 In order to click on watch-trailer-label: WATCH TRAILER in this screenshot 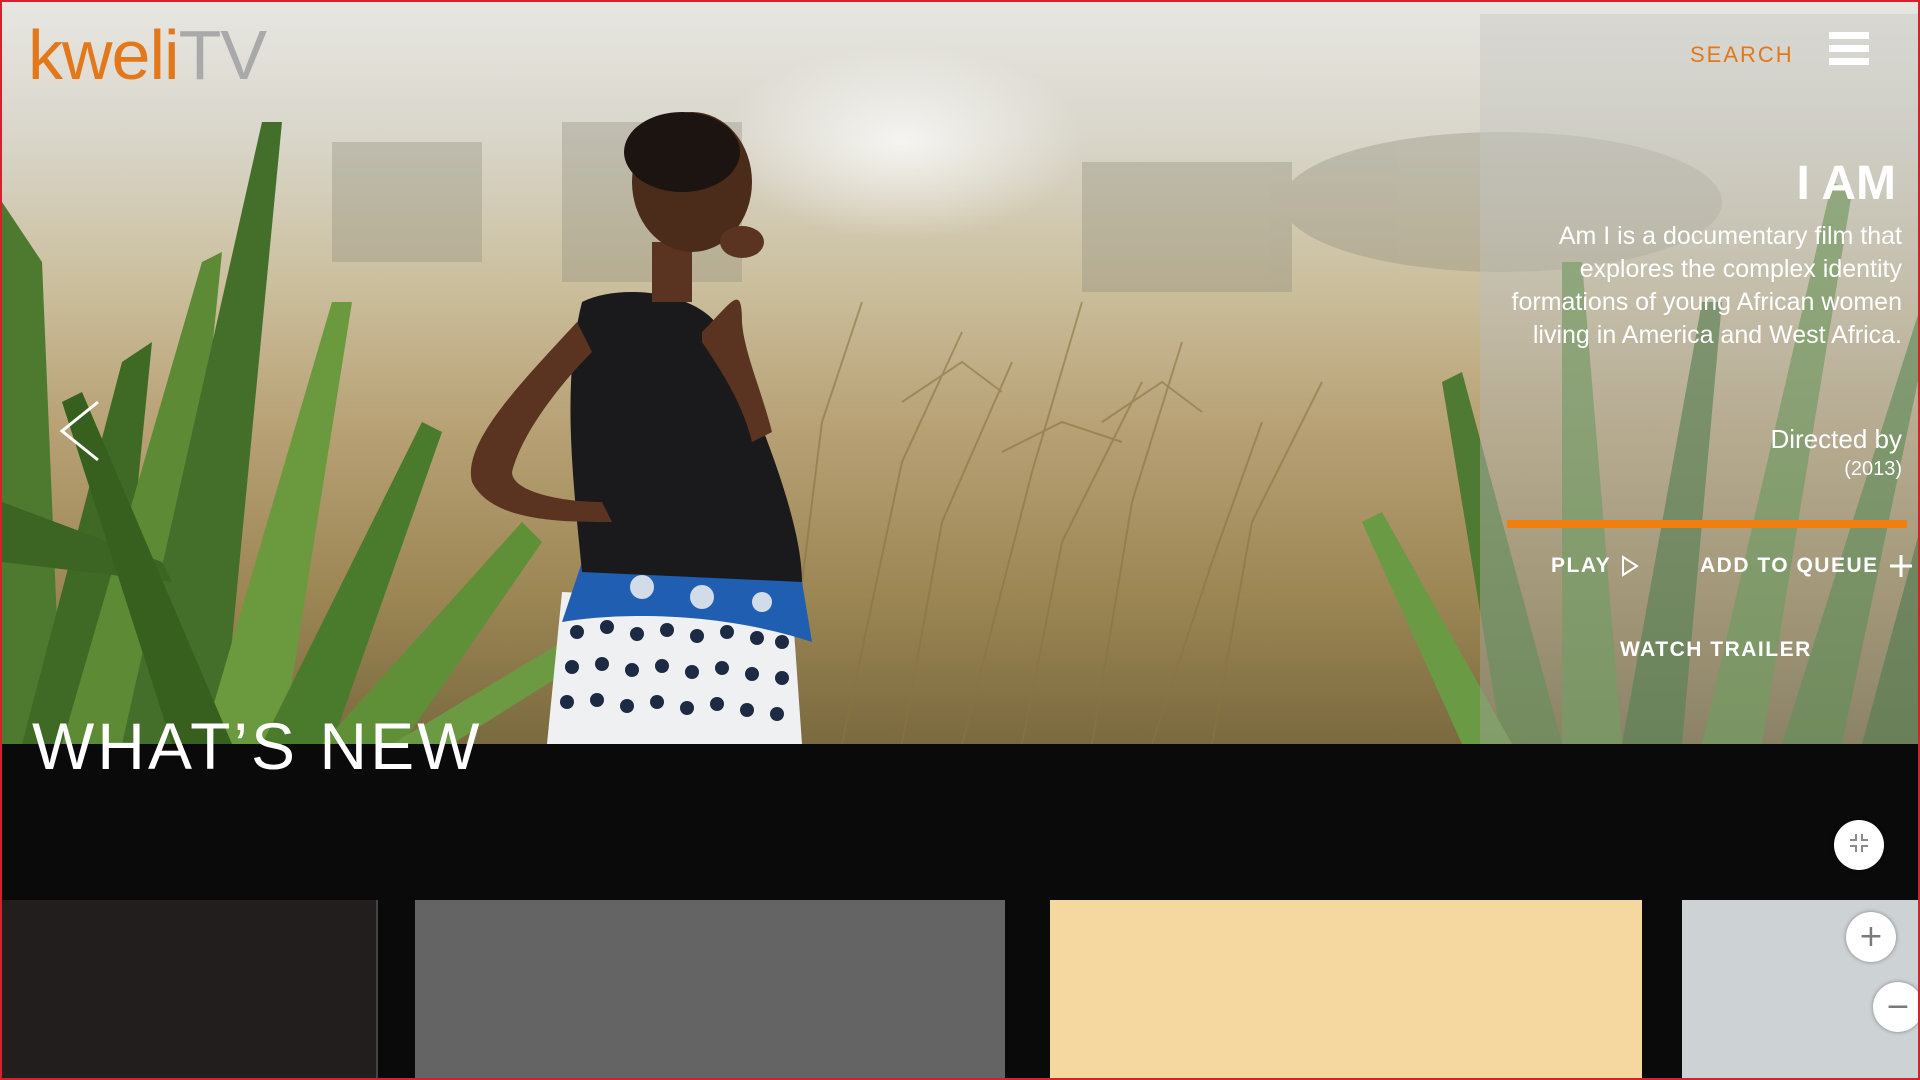, I will do `click(1716, 649)`.